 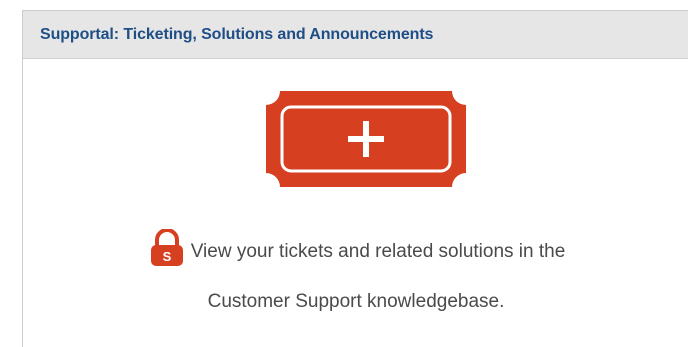 What do you see at coordinates (356, 301) in the screenshot?
I see `message-text-2: Customer Support knowledgebase.` at bounding box center [356, 301].